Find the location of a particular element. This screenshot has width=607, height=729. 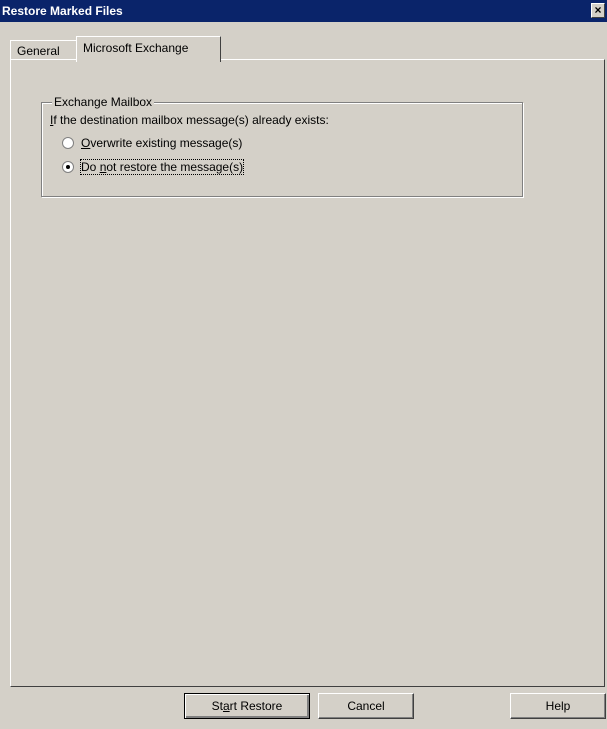

window-title: Restore Marked Files is located at coordinates (62, 11).